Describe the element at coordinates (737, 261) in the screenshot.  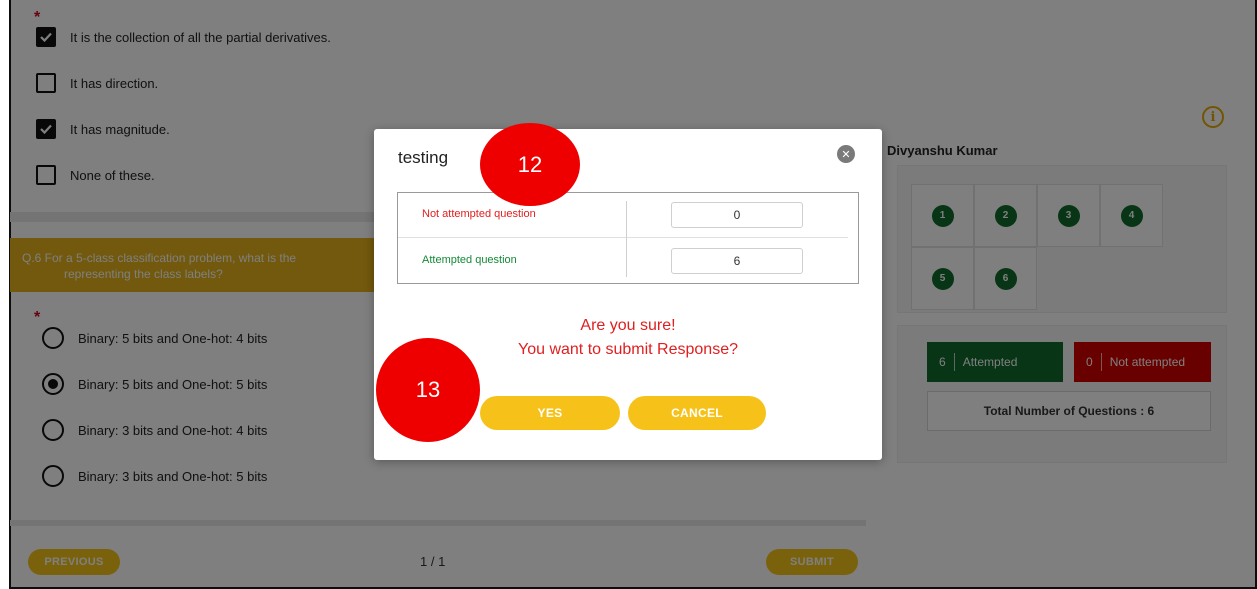
I see `attempted-value: 6` at that location.